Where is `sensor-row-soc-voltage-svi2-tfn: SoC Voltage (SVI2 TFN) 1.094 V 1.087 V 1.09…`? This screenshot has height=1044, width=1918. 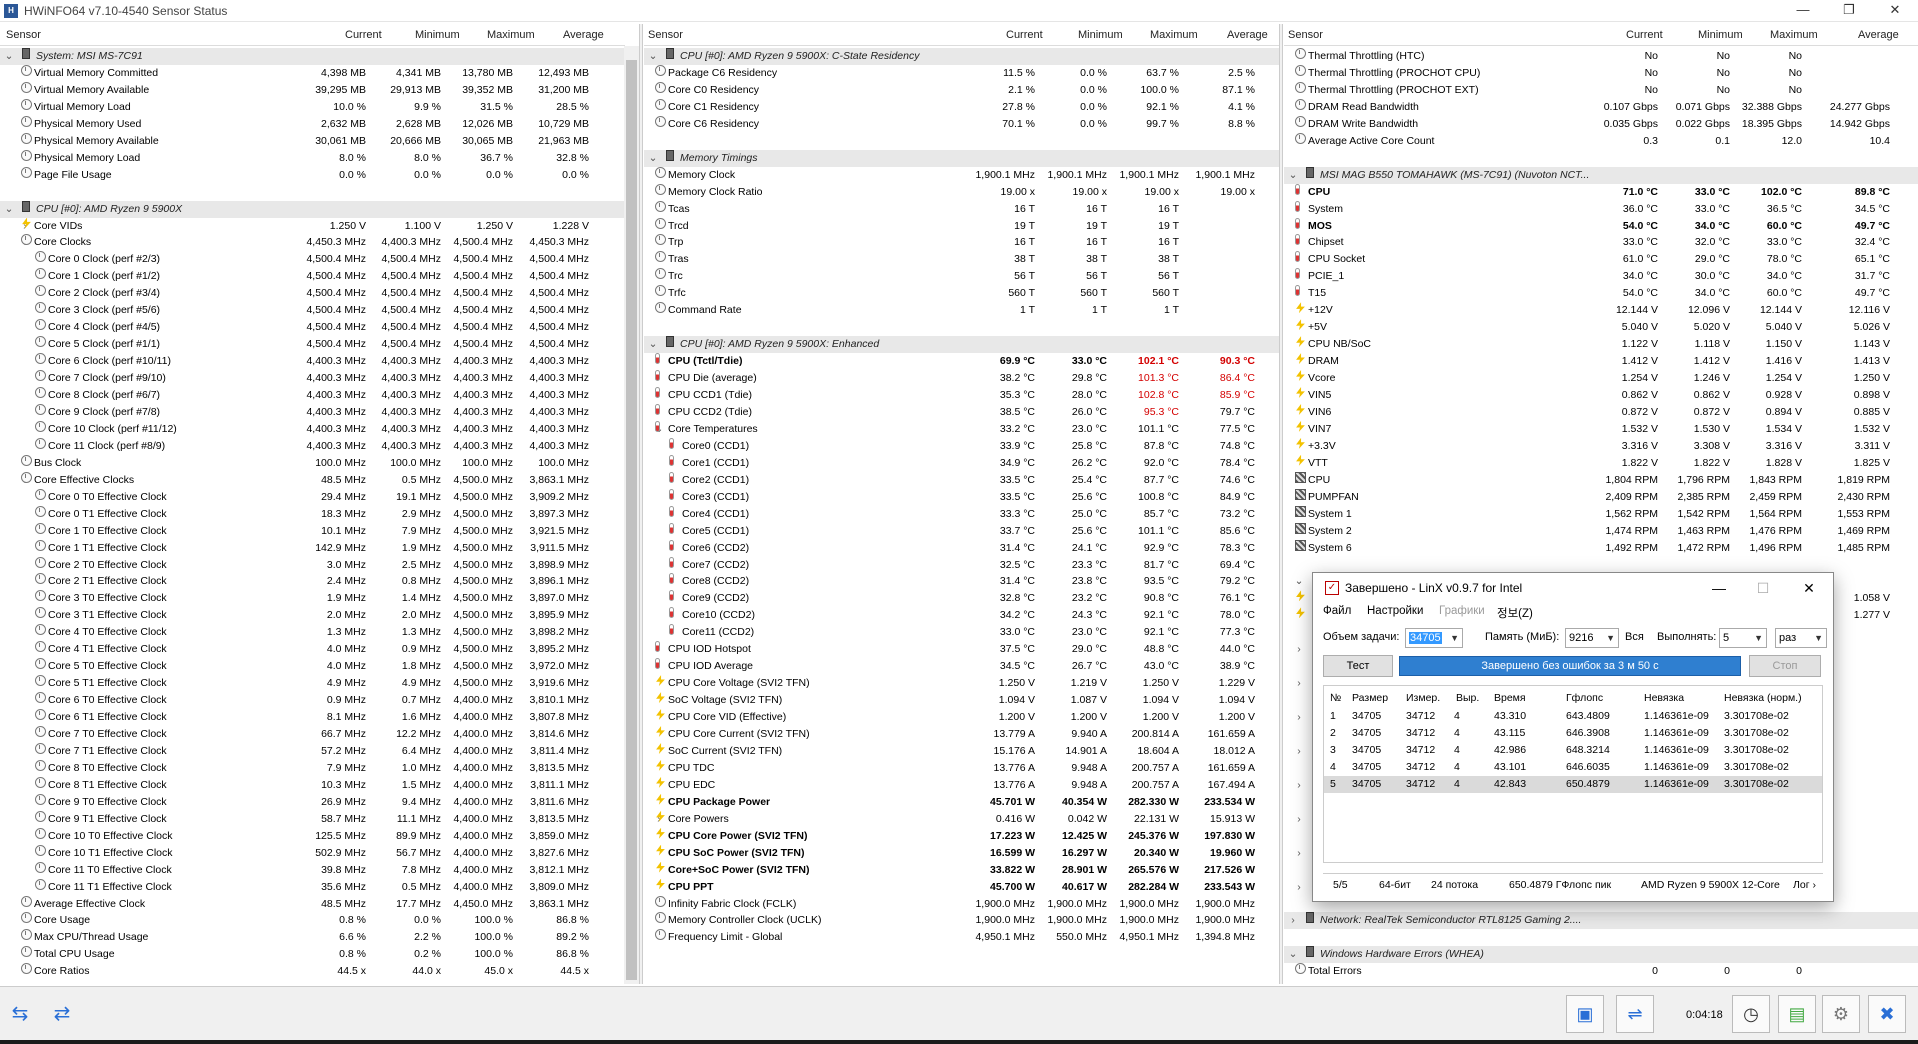 sensor-row-soc-voltage-svi2-tfn: SoC Voltage (SVI2 TFN) 1.094 V 1.087 V 1.09… is located at coordinates (961, 700).